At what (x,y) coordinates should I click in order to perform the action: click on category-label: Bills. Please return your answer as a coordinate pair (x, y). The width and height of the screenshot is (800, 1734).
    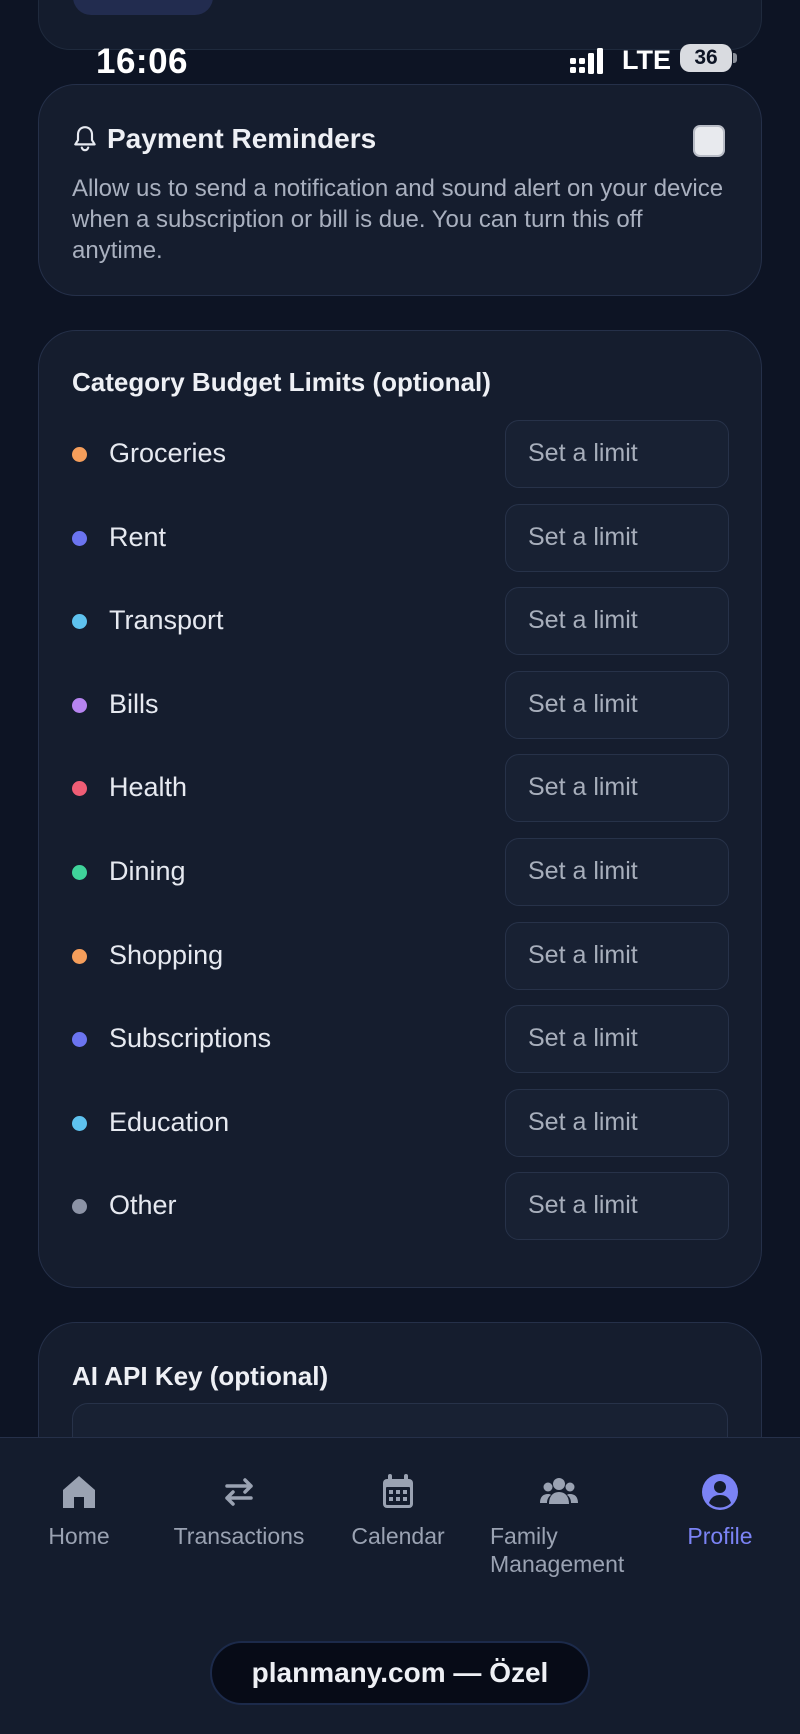
    Looking at the image, I should click on (134, 703).